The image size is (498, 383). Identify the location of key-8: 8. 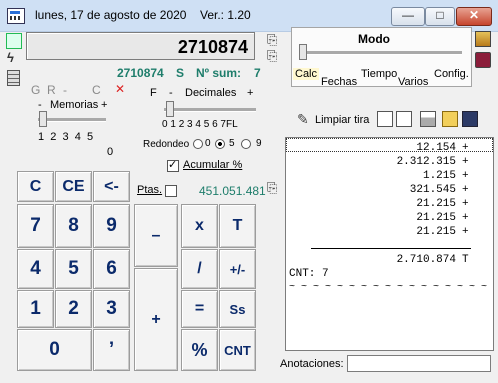
(73, 226).